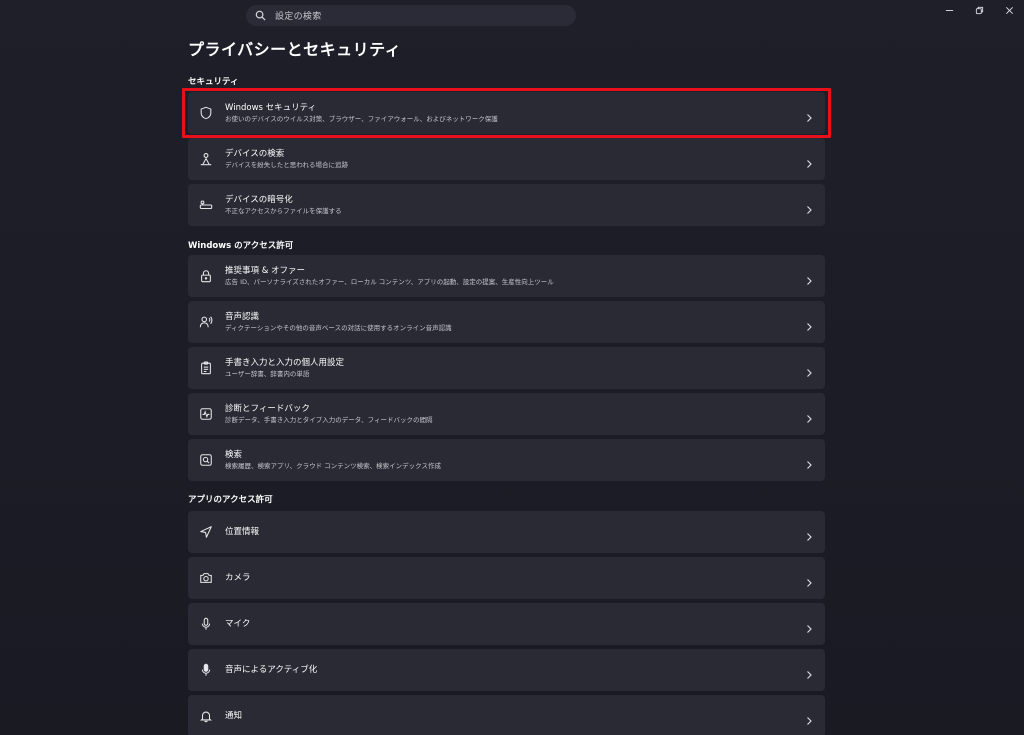 The width and height of the screenshot is (1024, 735). Describe the element at coordinates (234, 716) in the screenshot. I see `item-title: 通知` at that location.